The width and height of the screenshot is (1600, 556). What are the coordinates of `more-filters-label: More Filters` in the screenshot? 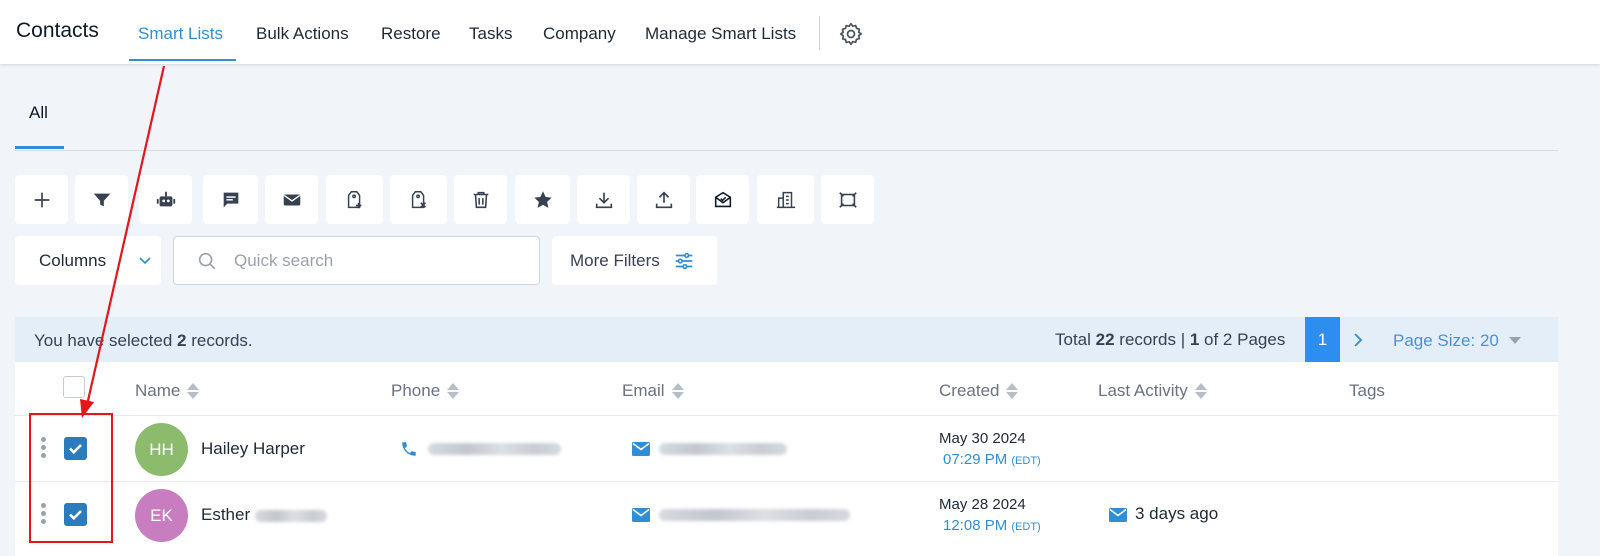 It's located at (615, 260).